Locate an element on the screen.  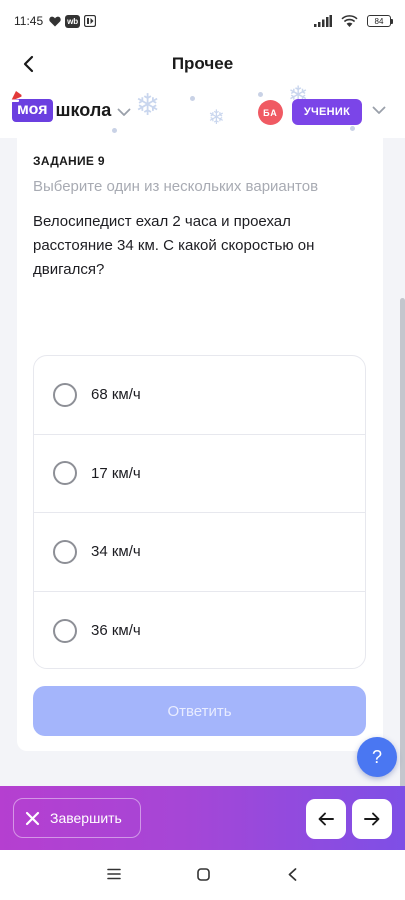
answer-button: Ответить is located at coordinates (199, 711).